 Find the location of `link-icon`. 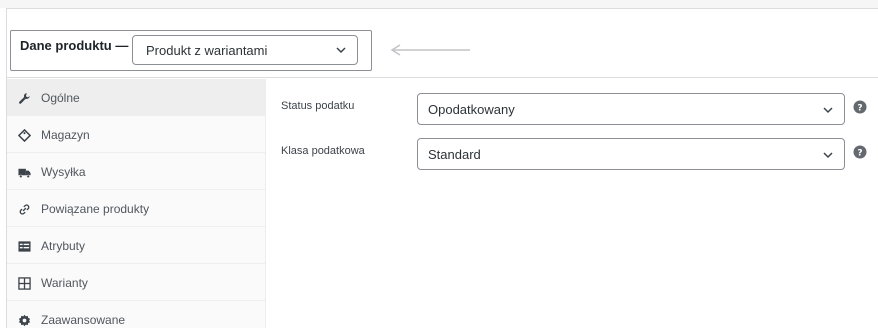

link-icon is located at coordinates (24, 209).